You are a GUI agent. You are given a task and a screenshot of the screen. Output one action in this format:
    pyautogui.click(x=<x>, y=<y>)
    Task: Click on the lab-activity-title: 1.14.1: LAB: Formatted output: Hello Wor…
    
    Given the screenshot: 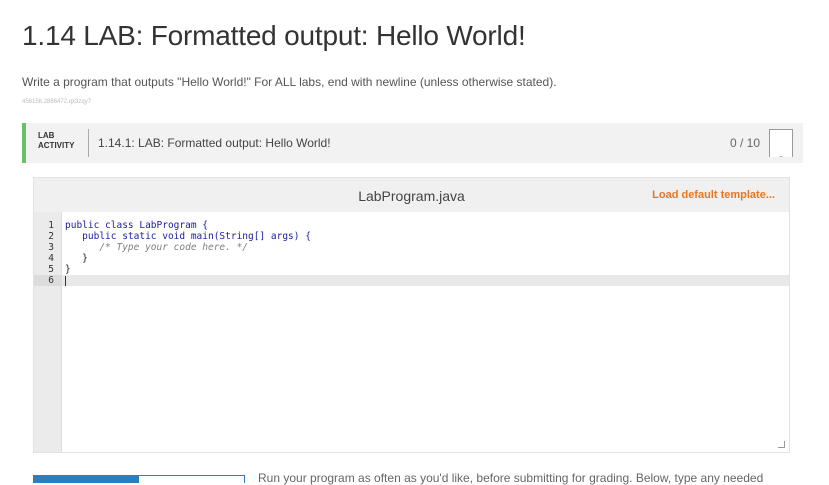 What is the action you would take?
    pyautogui.click(x=214, y=143)
    